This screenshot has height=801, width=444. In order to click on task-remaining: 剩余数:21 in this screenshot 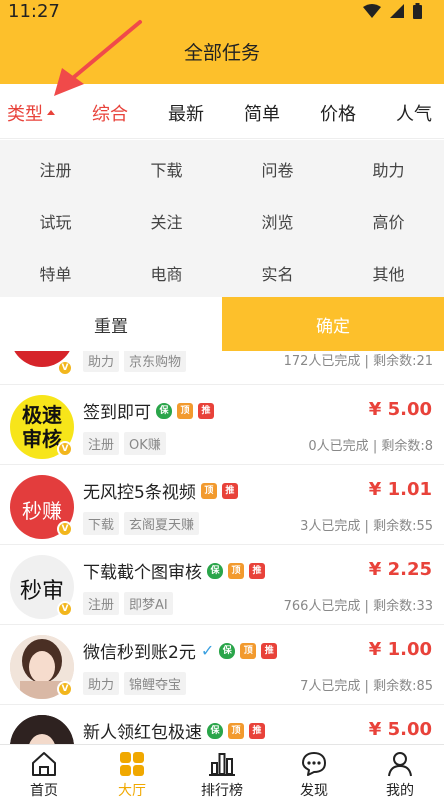, I will do `click(403, 361)`.